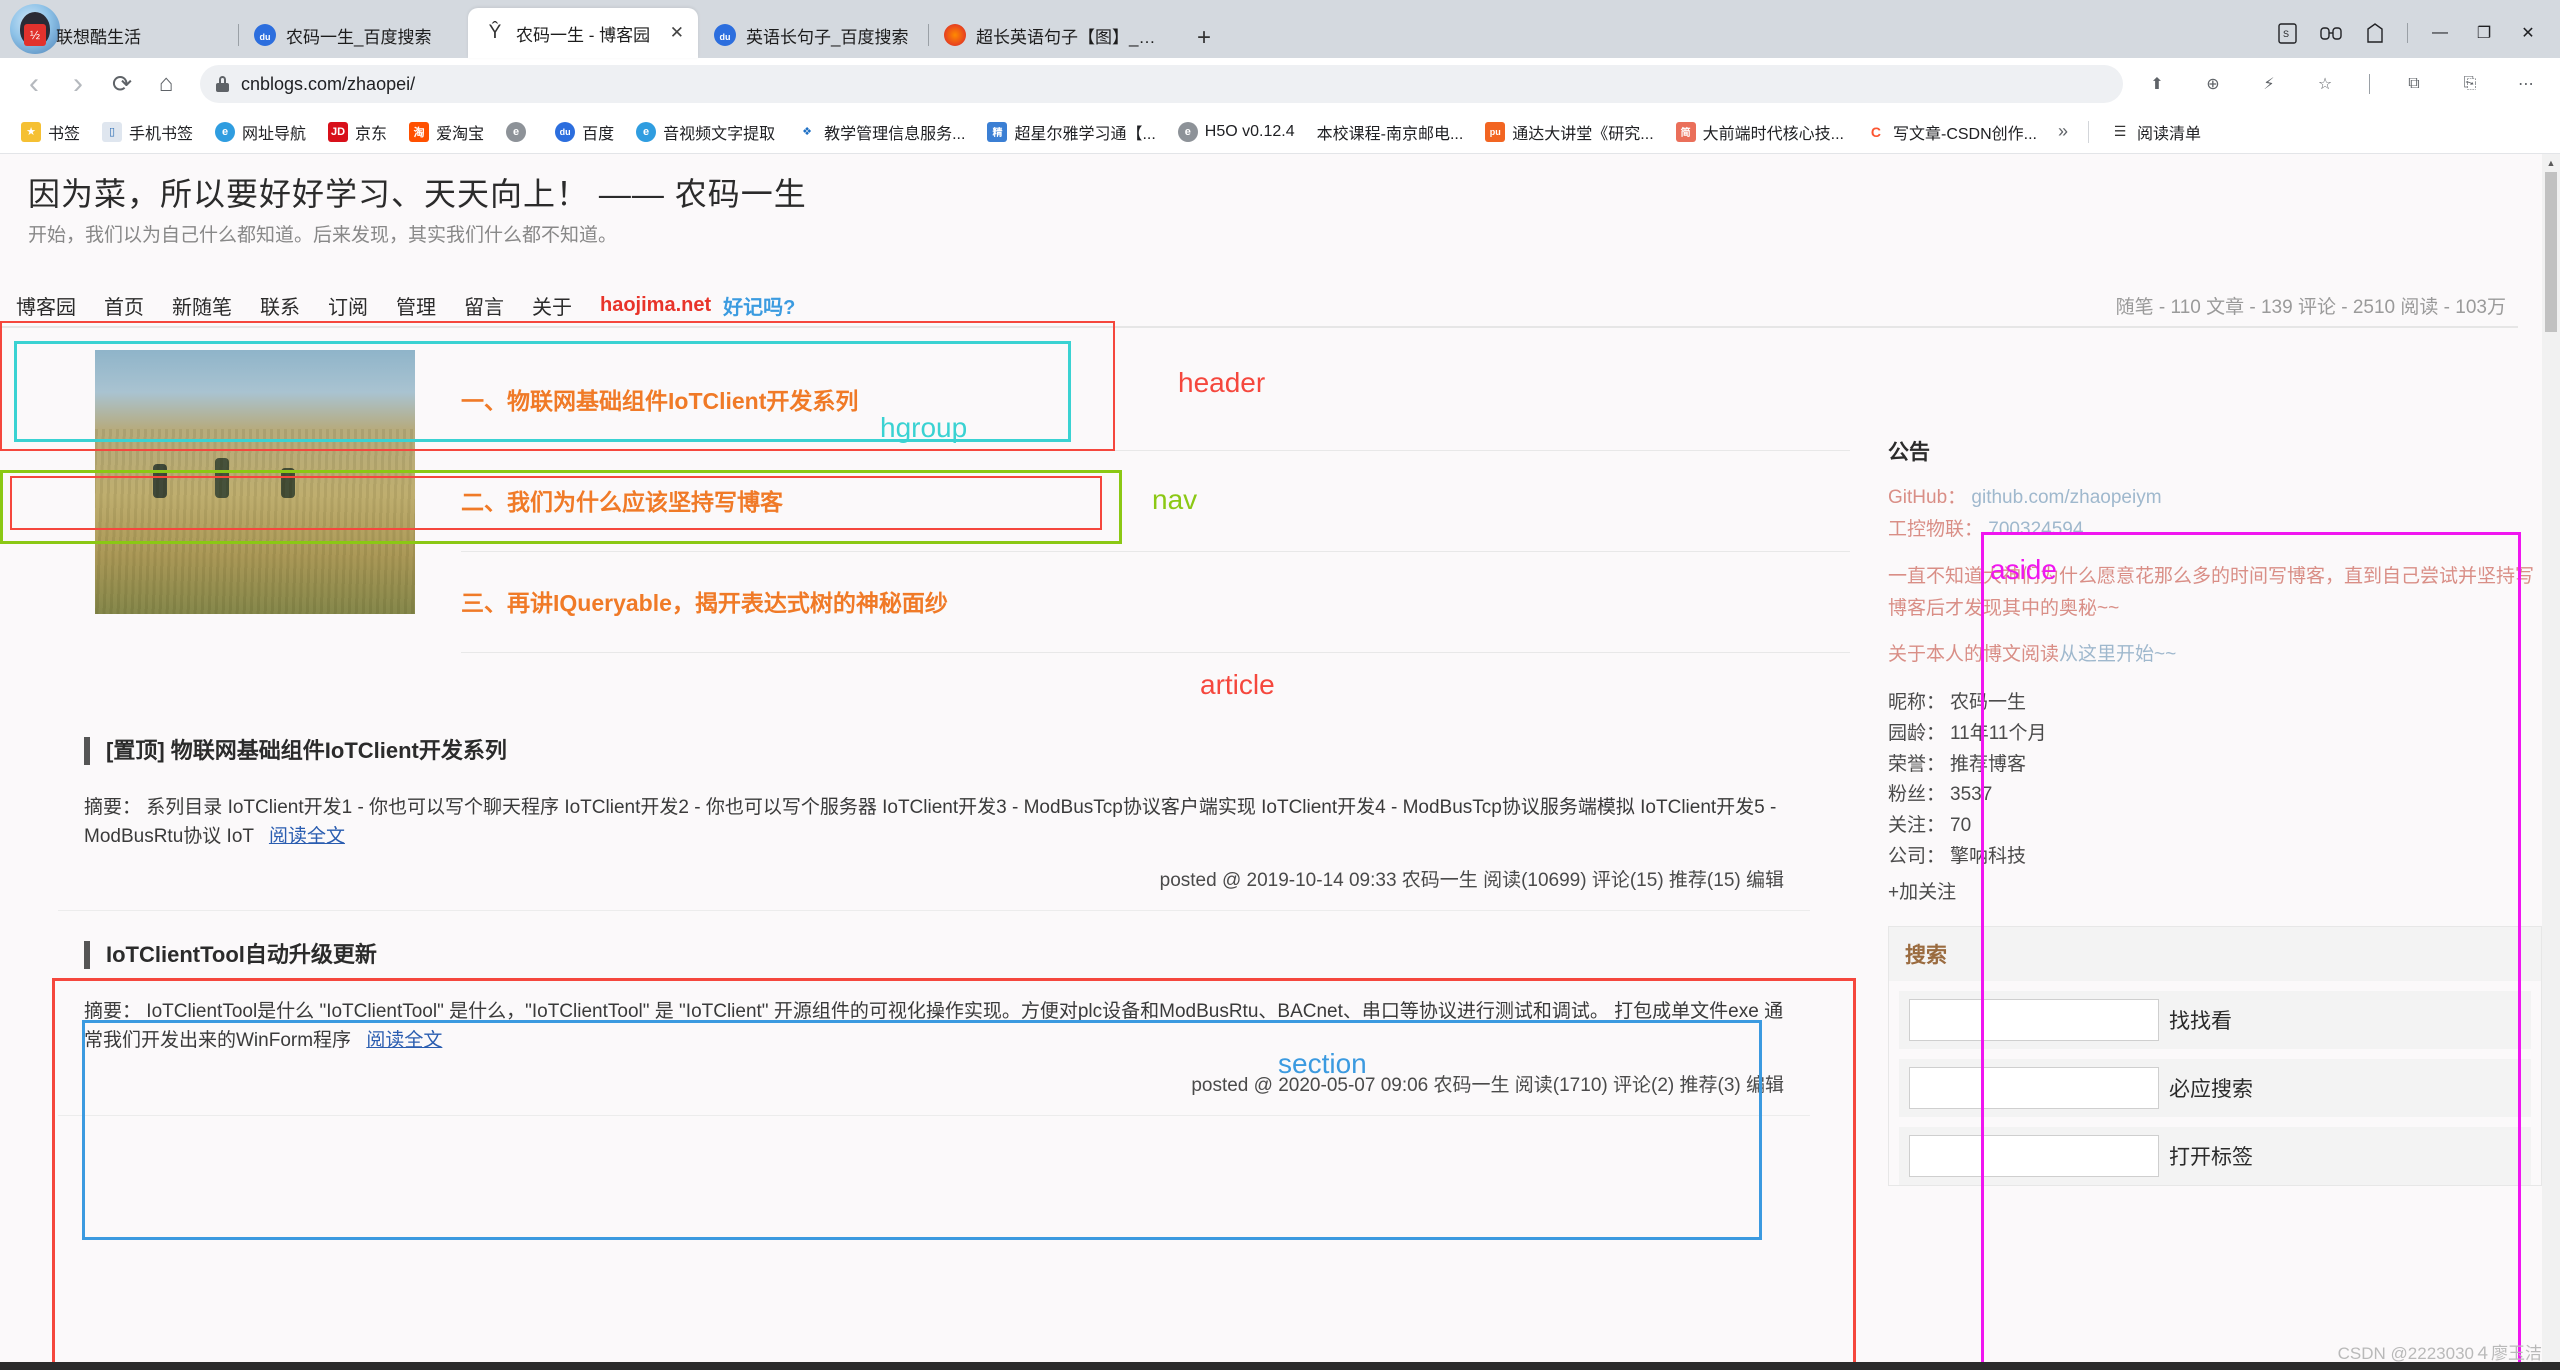 The image size is (2560, 1370). I want to click on profile-value: 70, so click(1961, 826).